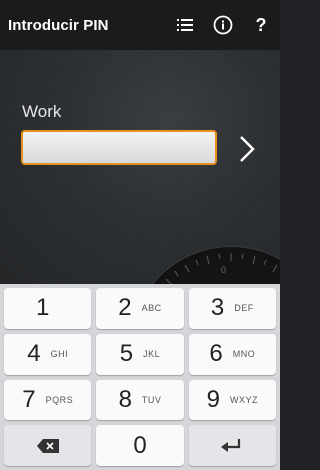 The image size is (320, 470). What do you see at coordinates (185, 25) in the screenshot?
I see `list-icon` at bounding box center [185, 25].